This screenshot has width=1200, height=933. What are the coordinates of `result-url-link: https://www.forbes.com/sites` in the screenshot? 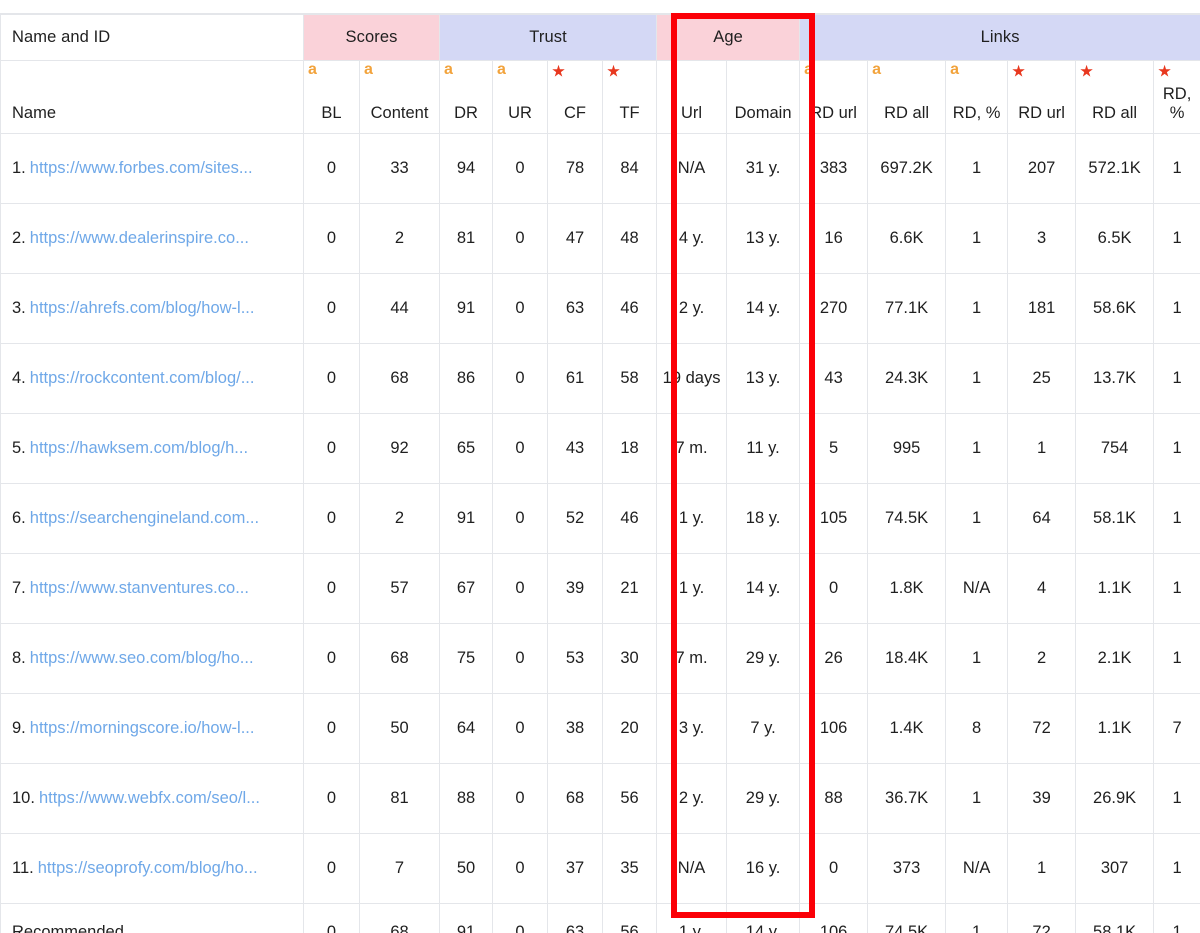 It's located at (134, 168).